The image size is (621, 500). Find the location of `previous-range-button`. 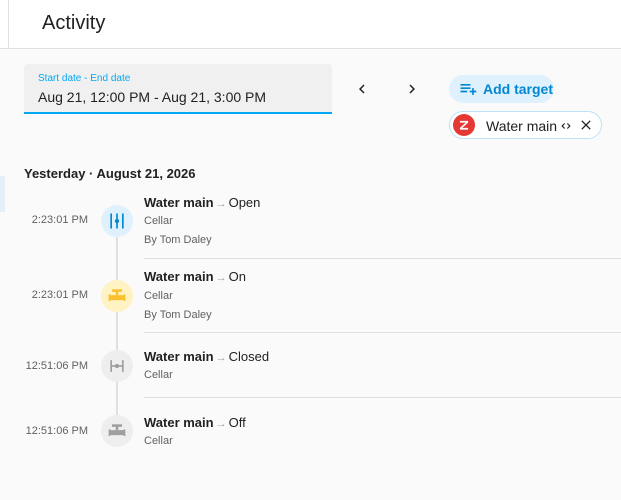

previous-range-button is located at coordinates (362, 89).